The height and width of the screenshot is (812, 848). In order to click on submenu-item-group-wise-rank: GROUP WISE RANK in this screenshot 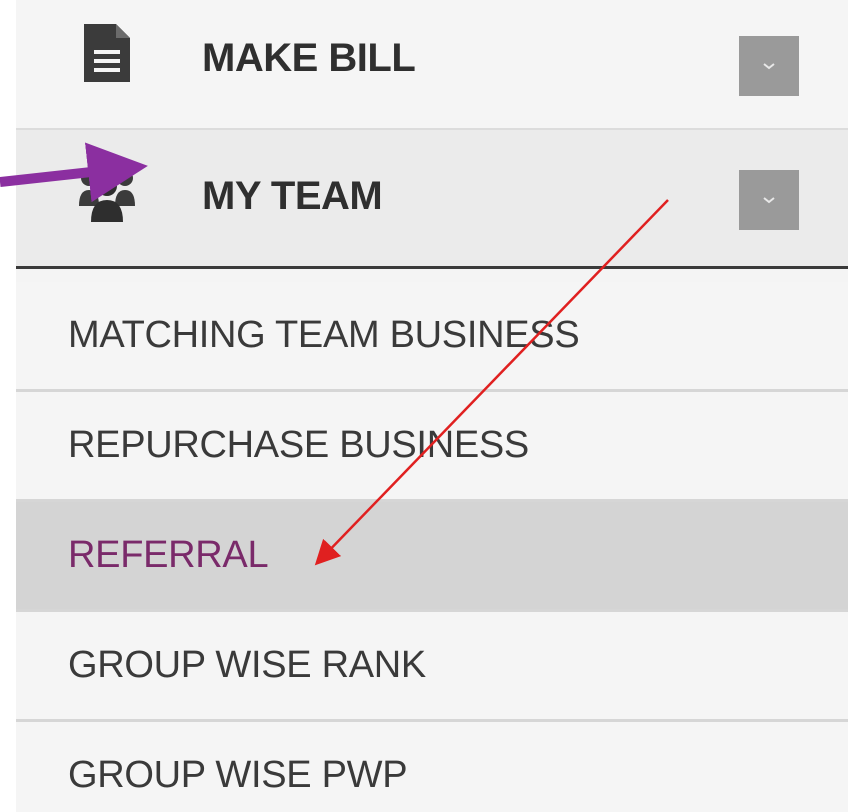, I will do `click(432, 667)`.